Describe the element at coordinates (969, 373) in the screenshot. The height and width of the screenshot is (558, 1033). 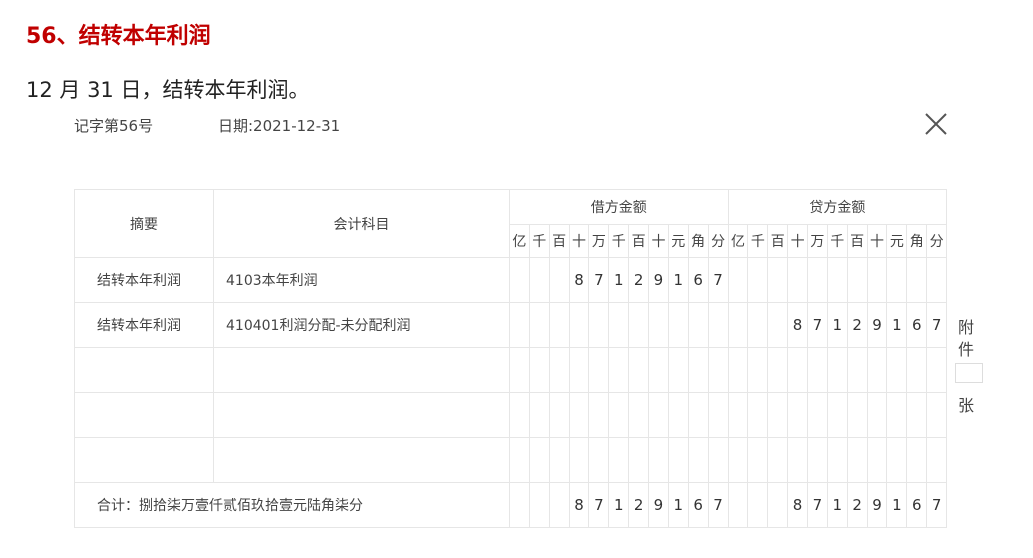
I see `attachment-count-field` at that location.